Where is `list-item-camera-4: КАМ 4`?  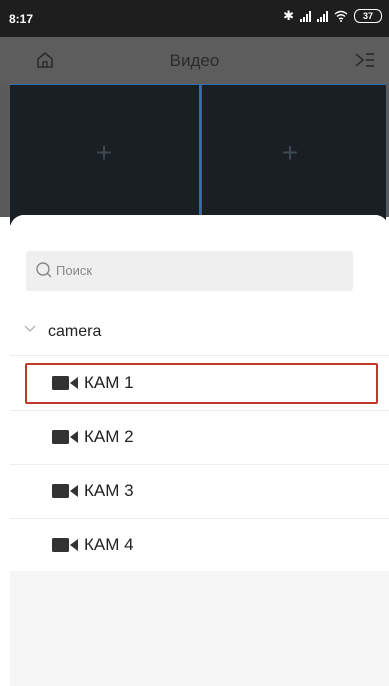 list-item-camera-4: КАМ 4 is located at coordinates (199, 545).